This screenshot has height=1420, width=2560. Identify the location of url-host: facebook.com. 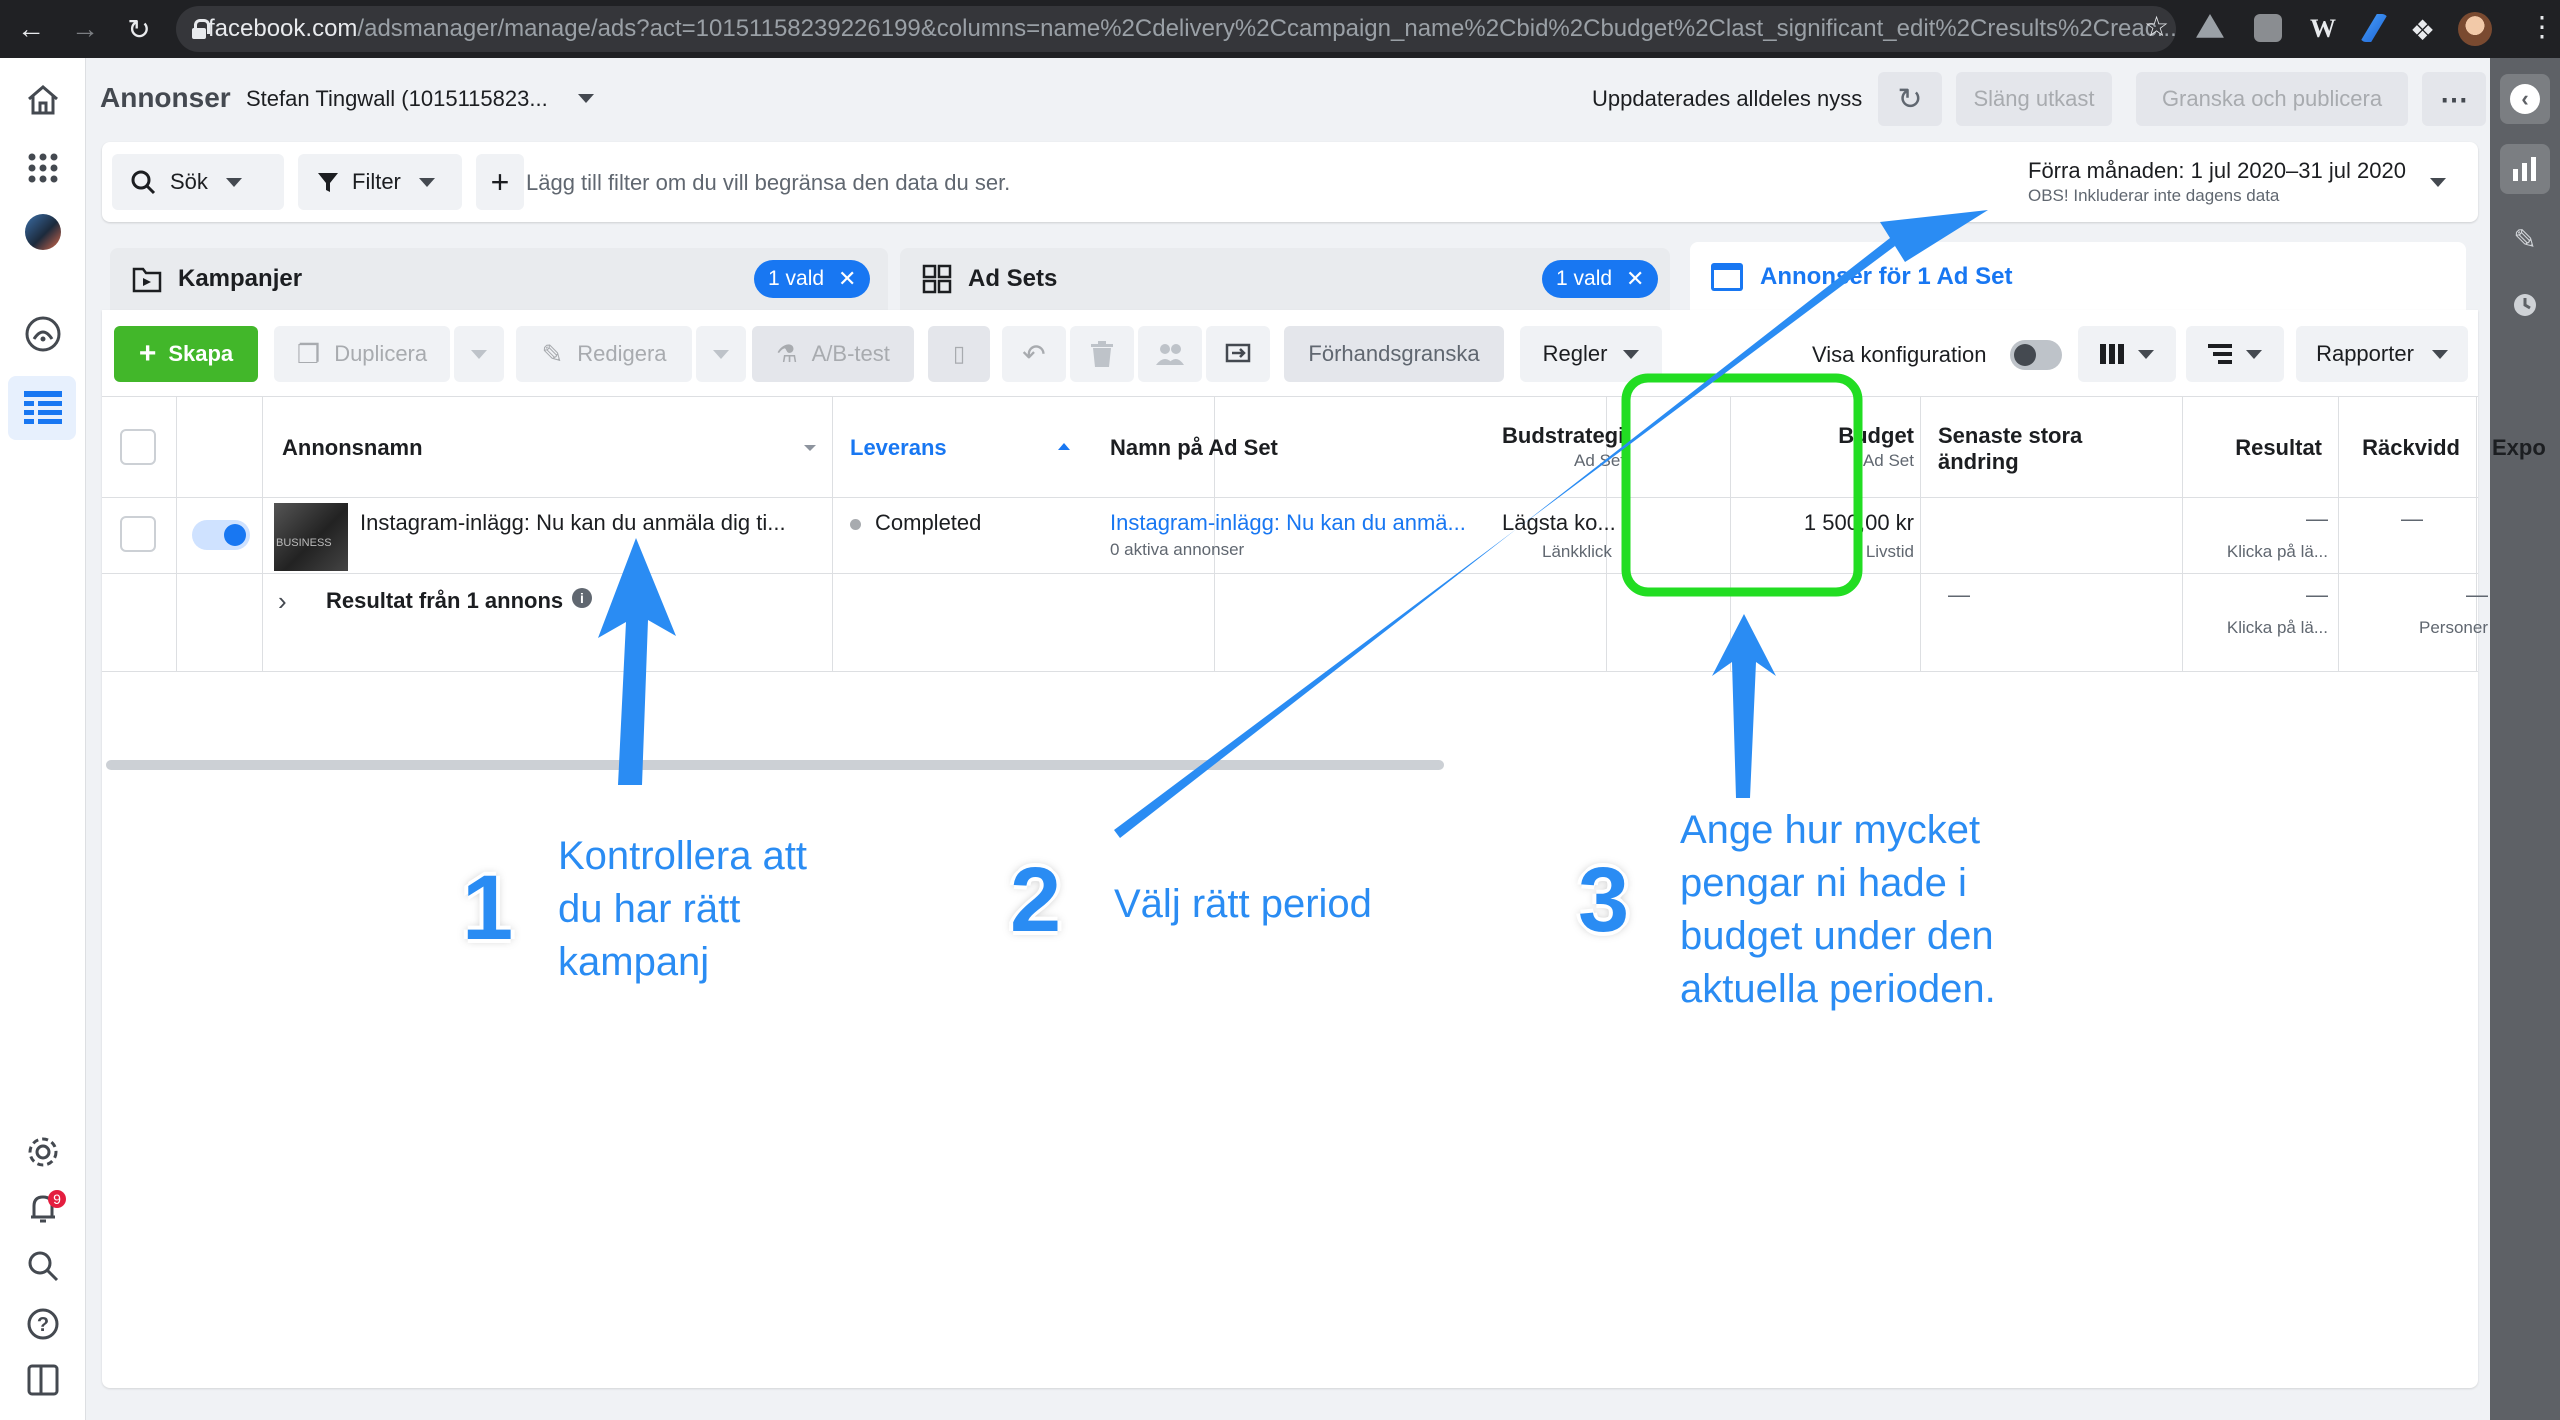
(283, 28).